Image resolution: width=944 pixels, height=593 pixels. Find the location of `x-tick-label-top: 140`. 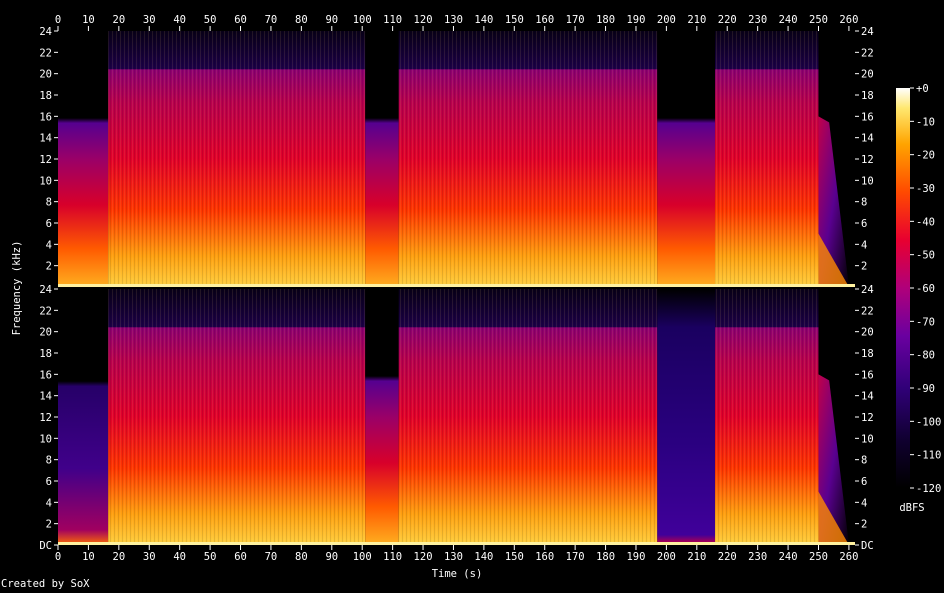

x-tick-label-top: 140 is located at coordinates (483, 20).